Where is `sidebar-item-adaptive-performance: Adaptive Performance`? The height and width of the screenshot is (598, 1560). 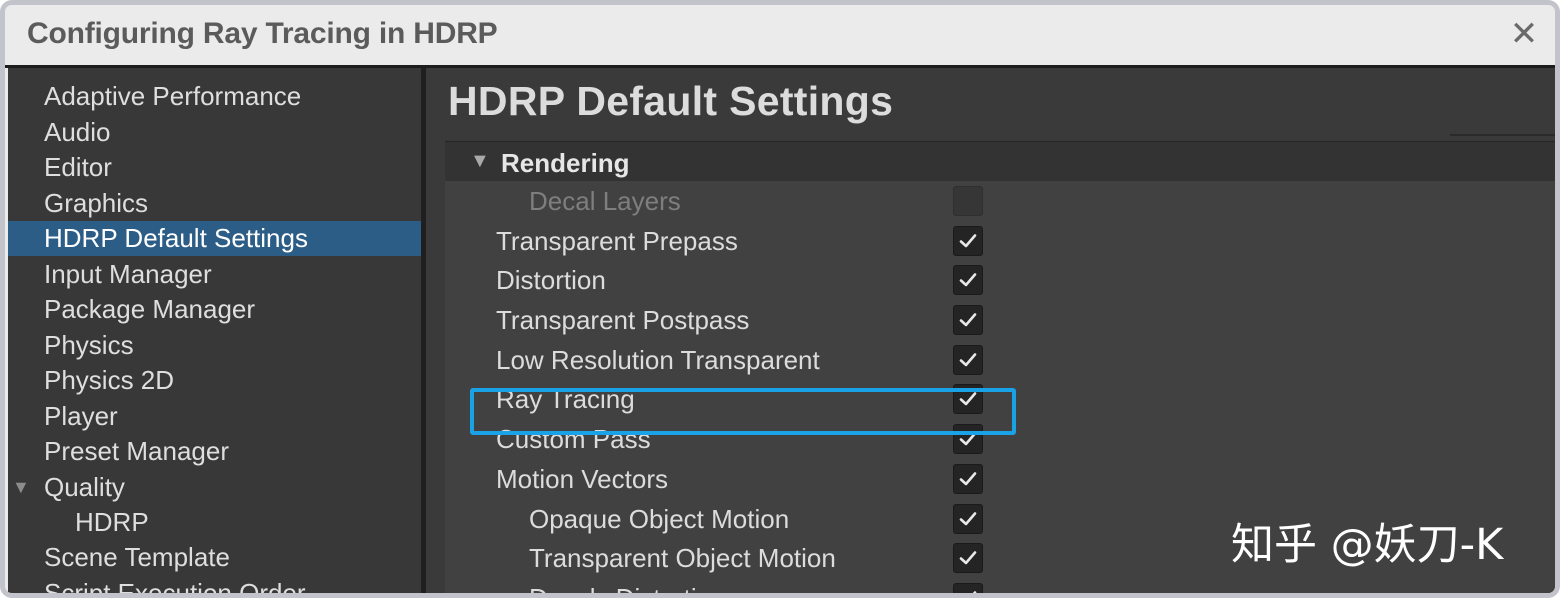
sidebar-item-adaptive-performance: Adaptive Performance is located at coordinates (214, 96).